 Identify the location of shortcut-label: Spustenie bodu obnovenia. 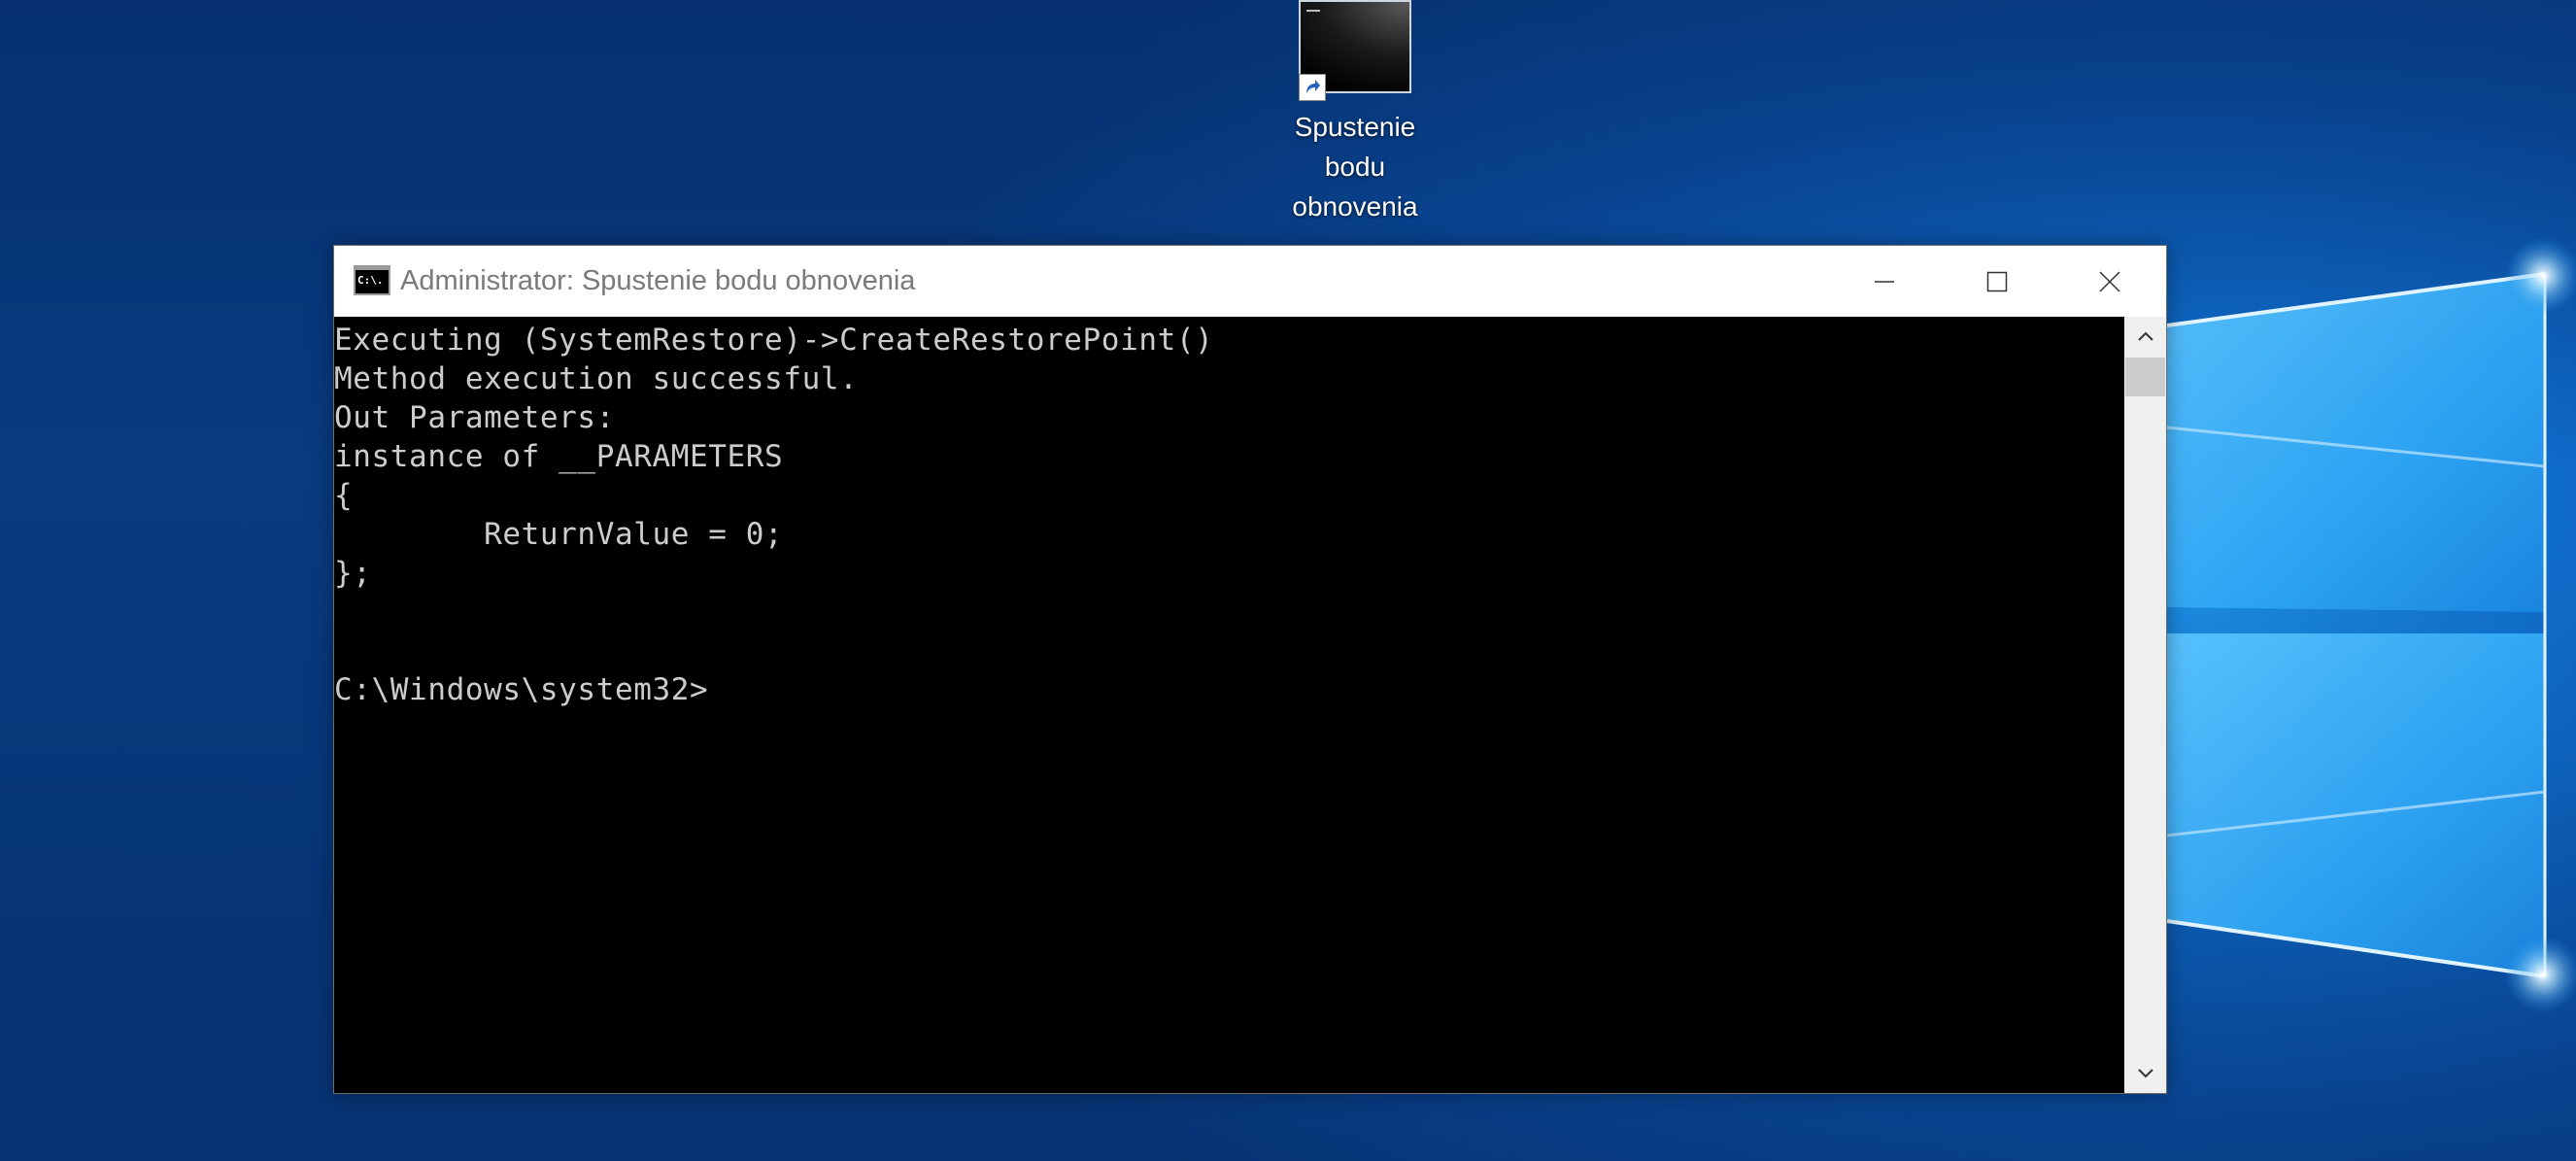
(1355, 167).